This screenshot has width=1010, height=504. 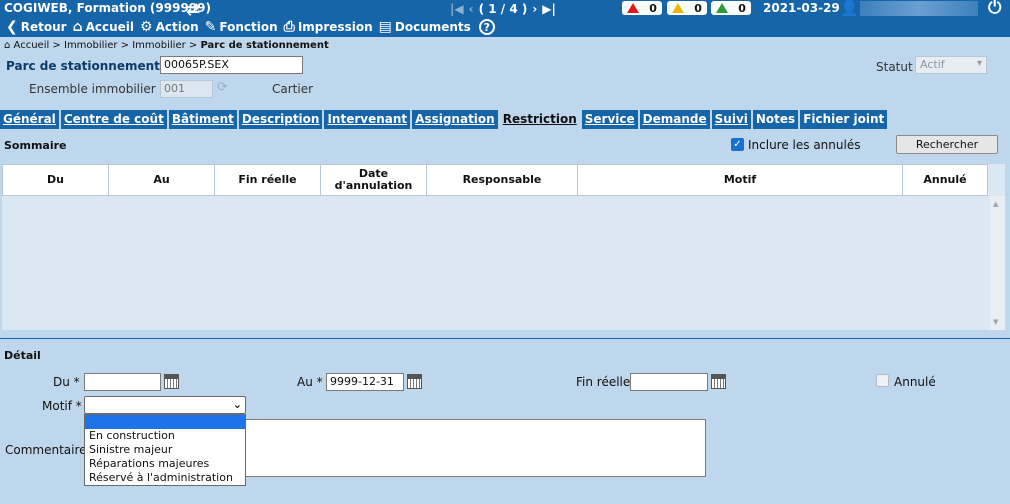 What do you see at coordinates (414, 381) in the screenshot?
I see `au-calendar-icon` at bounding box center [414, 381].